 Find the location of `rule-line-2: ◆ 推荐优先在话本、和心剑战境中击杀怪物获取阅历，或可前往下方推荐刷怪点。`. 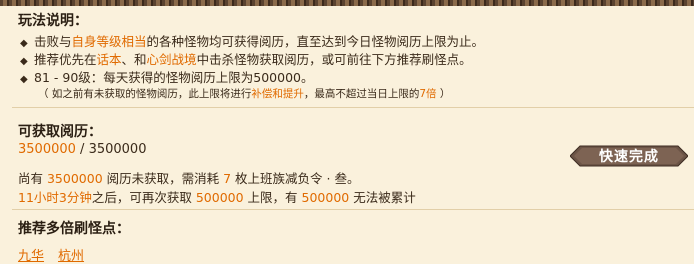

rule-line-2: ◆ 推荐优先在话本、和心剑战境中击杀怪物获取阅历，或可前往下方推荐刷怪点。 is located at coordinates (246, 59).